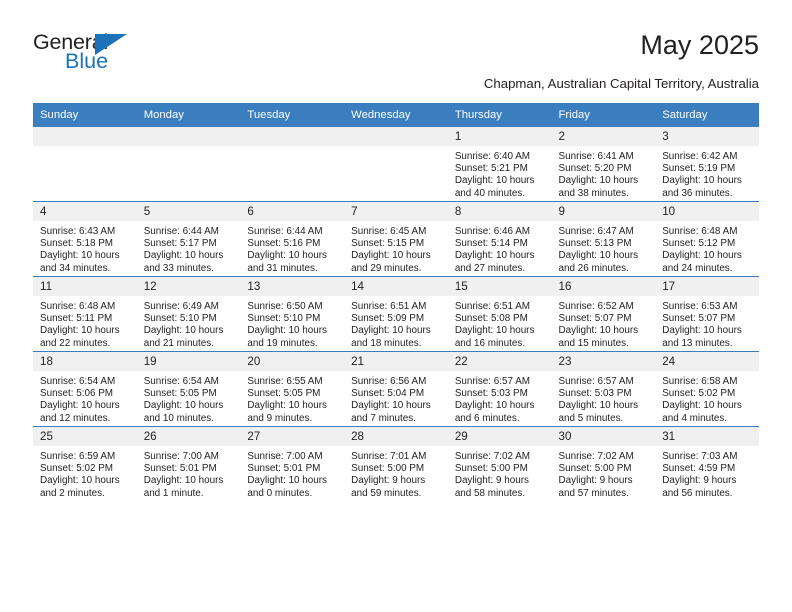  What do you see at coordinates (491, 394) in the screenshot?
I see `sunset-time: Sunset: 5:03 PM` at bounding box center [491, 394].